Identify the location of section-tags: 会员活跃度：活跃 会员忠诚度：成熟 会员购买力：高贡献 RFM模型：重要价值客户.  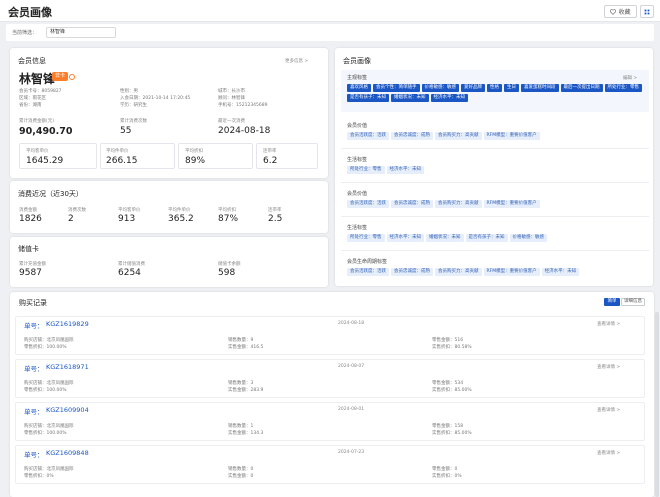
(497, 137).